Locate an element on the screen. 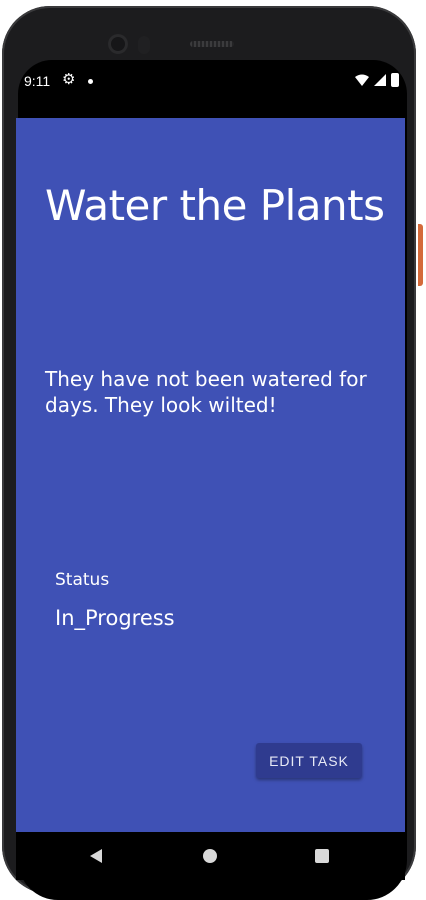 The width and height of the screenshot is (426, 900). edit-task-button: EDIT TASK is located at coordinates (309, 760).